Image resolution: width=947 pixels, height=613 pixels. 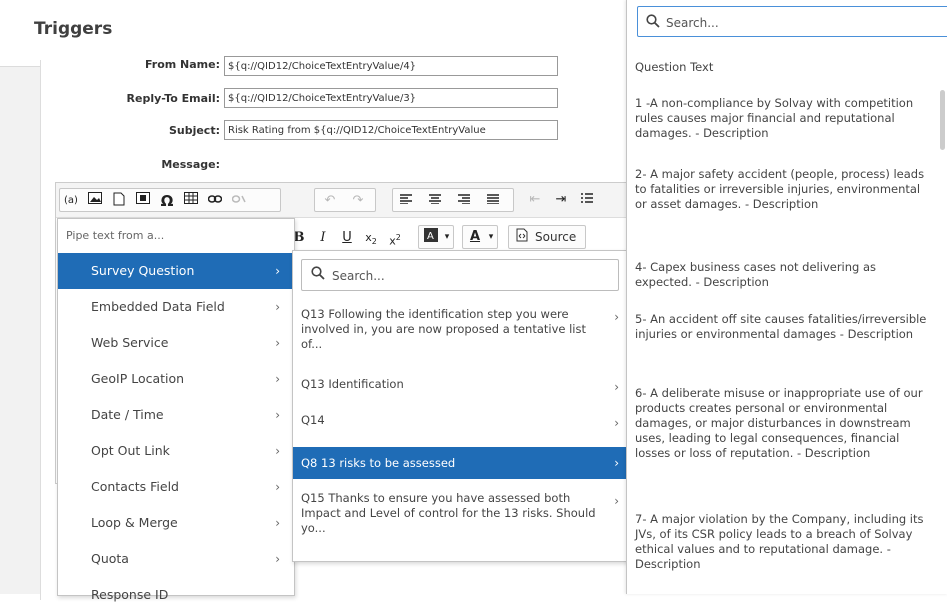 I want to click on background-color-button: A ▾, so click(x=436, y=237).